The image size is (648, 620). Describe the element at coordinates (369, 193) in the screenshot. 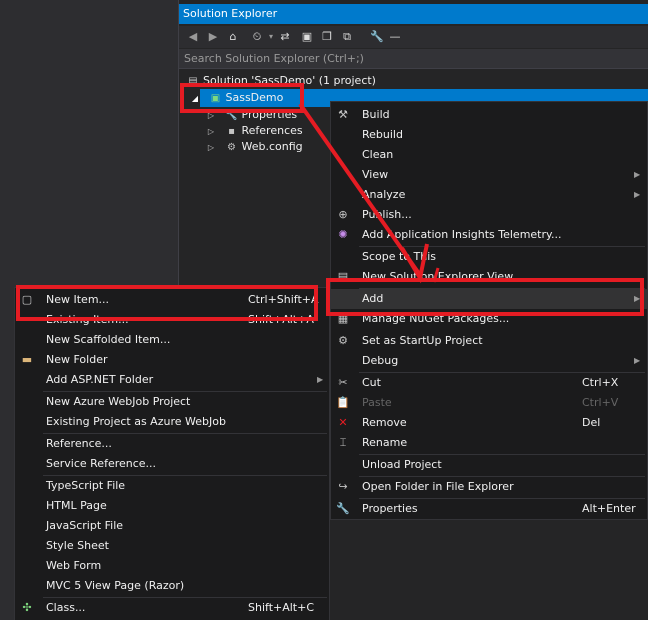

I see `annotation-arrows` at that location.